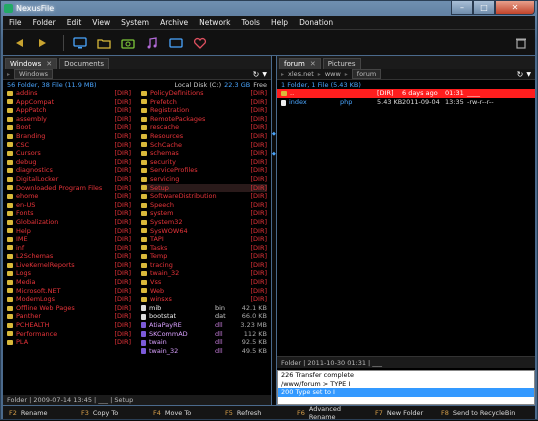 The image size is (538, 421). What do you see at coordinates (204, 179) in the screenshot?
I see `list-item: servicing [DIR]` at bounding box center [204, 179].